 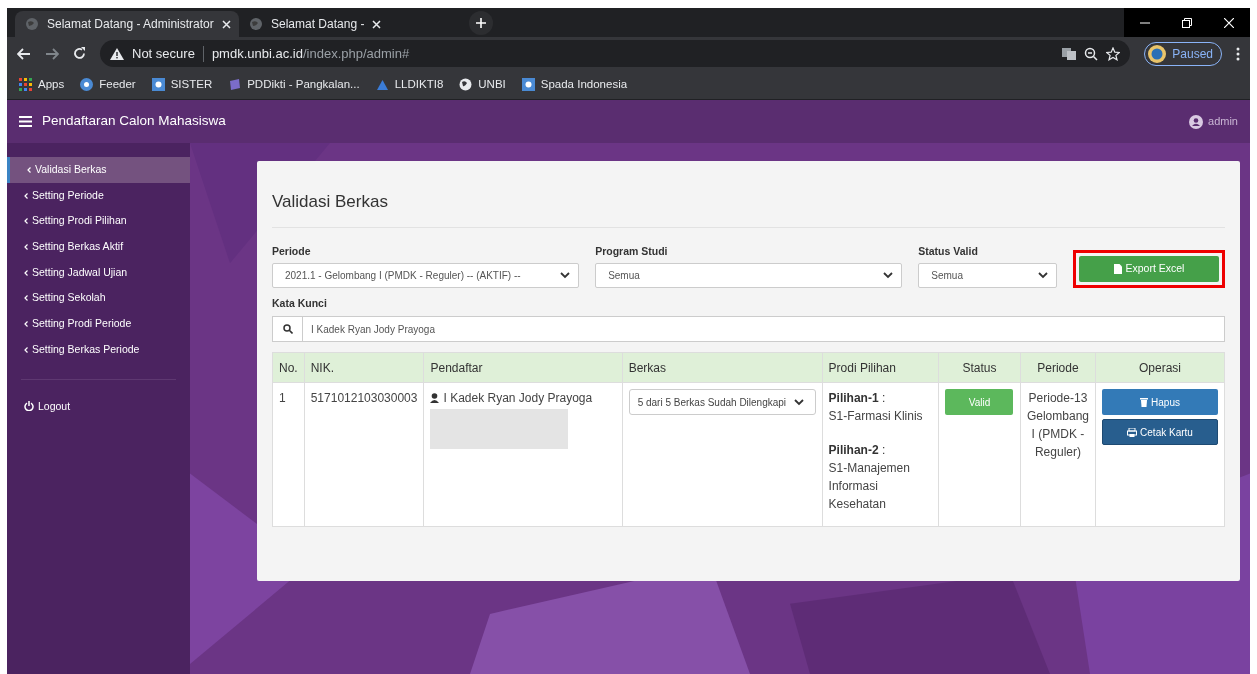 What do you see at coordinates (108, 84) in the screenshot?
I see `bookmark: Feeder` at bounding box center [108, 84].